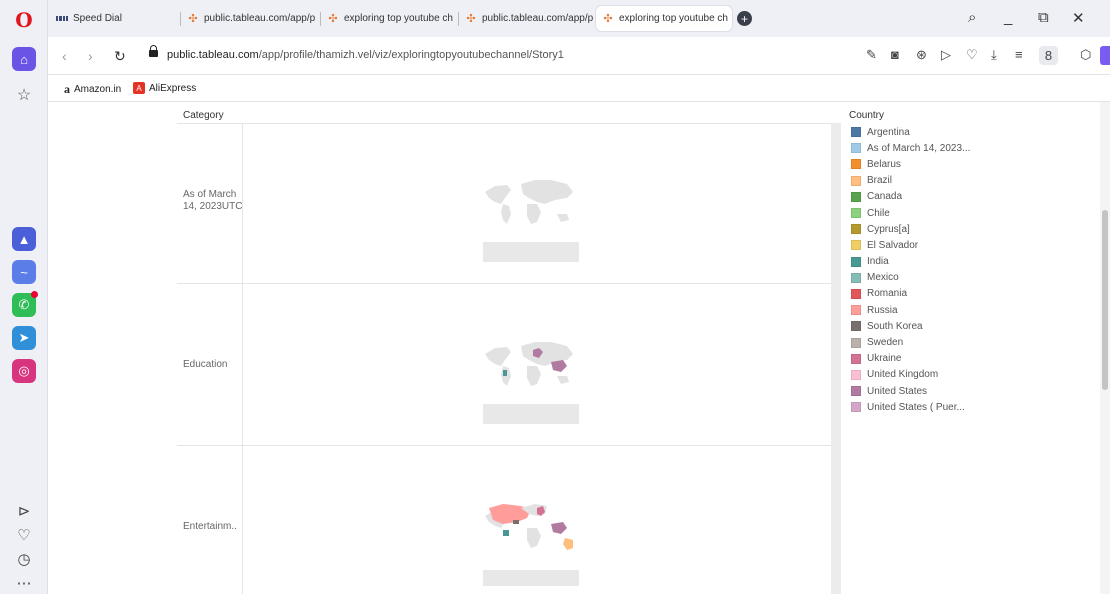 Image resolution: width=1110 pixels, height=594 pixels. I want to click on bookmark-aliexpress: A AliExpress, so click(164, 88).